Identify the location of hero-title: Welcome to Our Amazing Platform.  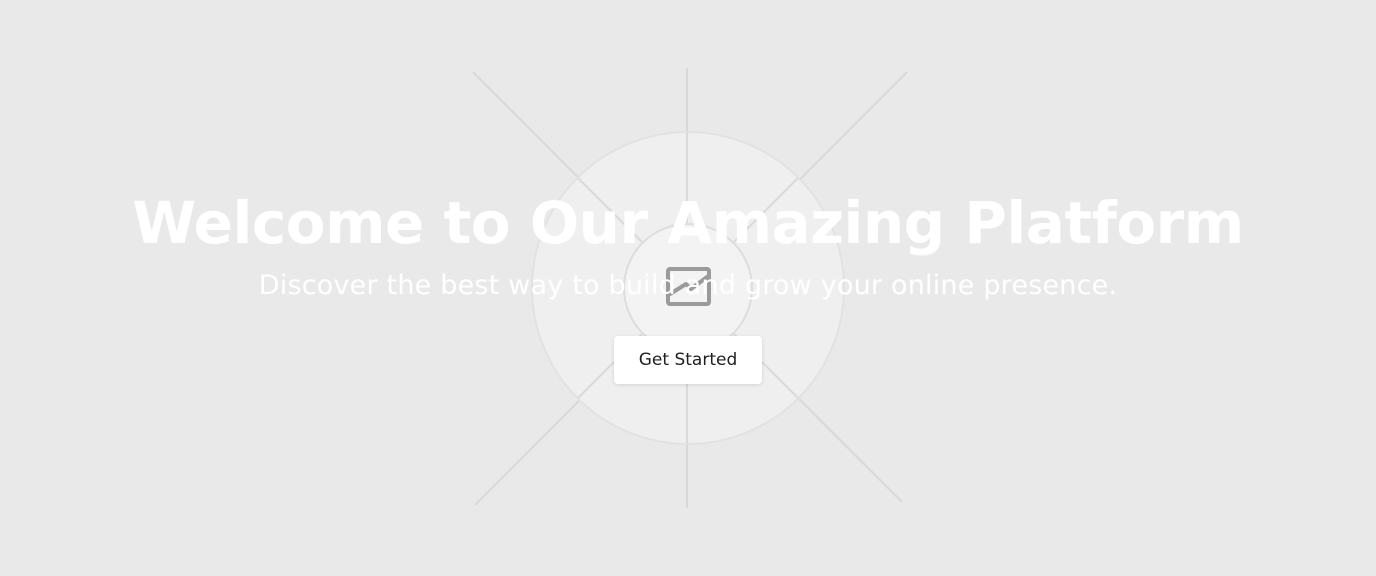
(688, 223).